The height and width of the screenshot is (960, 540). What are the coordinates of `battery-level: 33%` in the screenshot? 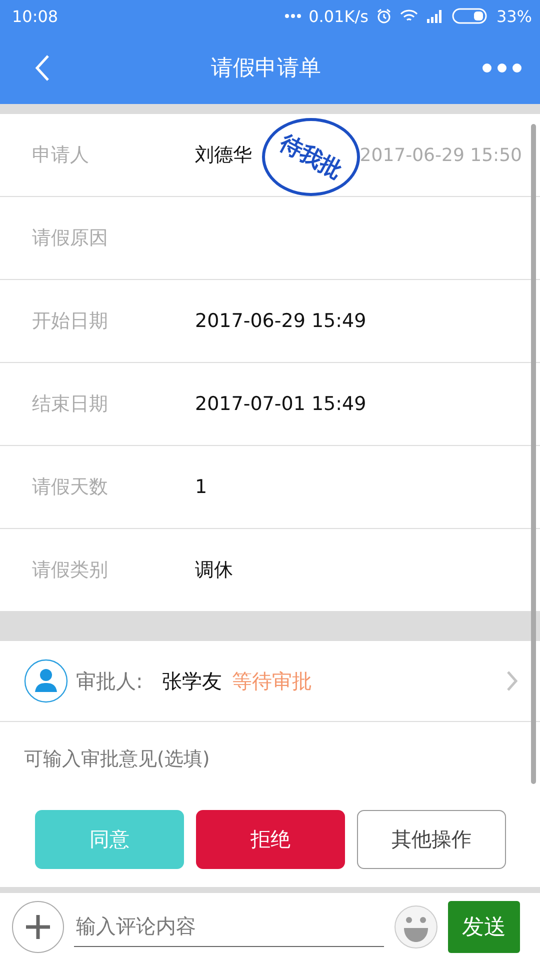 It's located at (514, 16).